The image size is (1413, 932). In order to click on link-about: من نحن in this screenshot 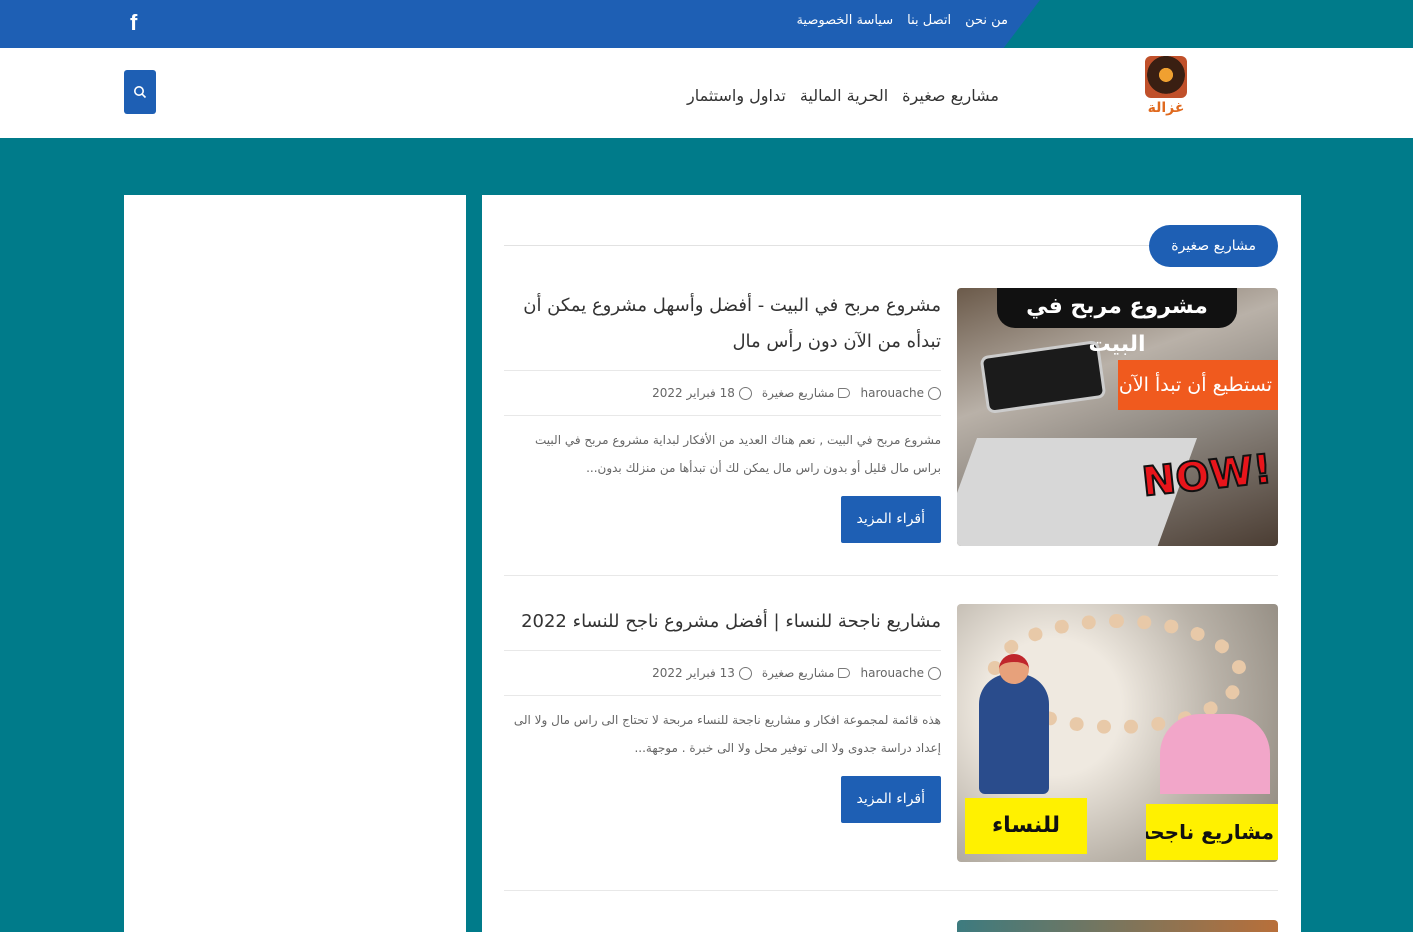, I will do `click(986, 20)`.